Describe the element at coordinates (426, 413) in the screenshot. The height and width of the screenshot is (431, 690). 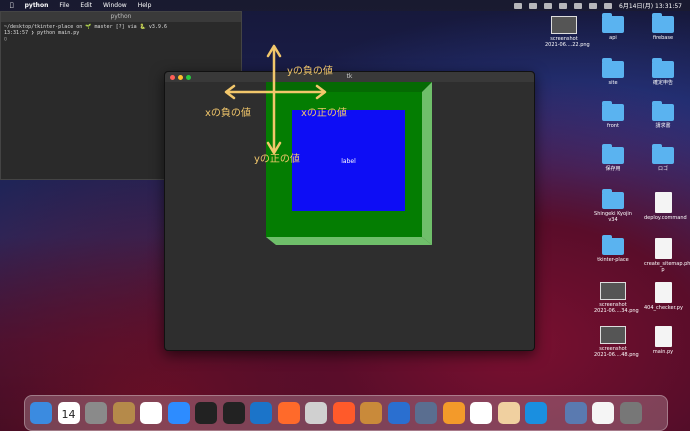
I see `camera-icon` at that location.